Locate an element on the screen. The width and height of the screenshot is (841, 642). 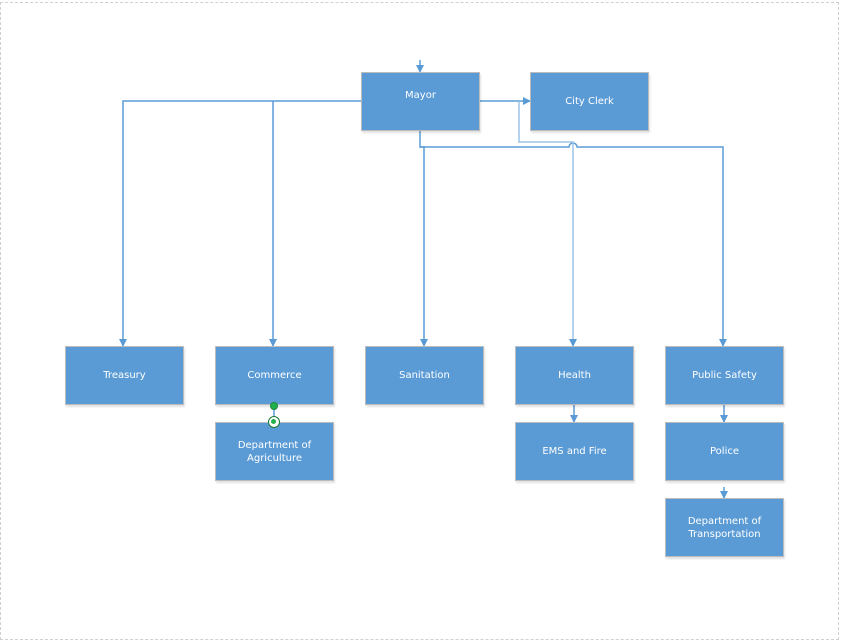
node-treasury: Treasury is located at coordinates (124, 375).